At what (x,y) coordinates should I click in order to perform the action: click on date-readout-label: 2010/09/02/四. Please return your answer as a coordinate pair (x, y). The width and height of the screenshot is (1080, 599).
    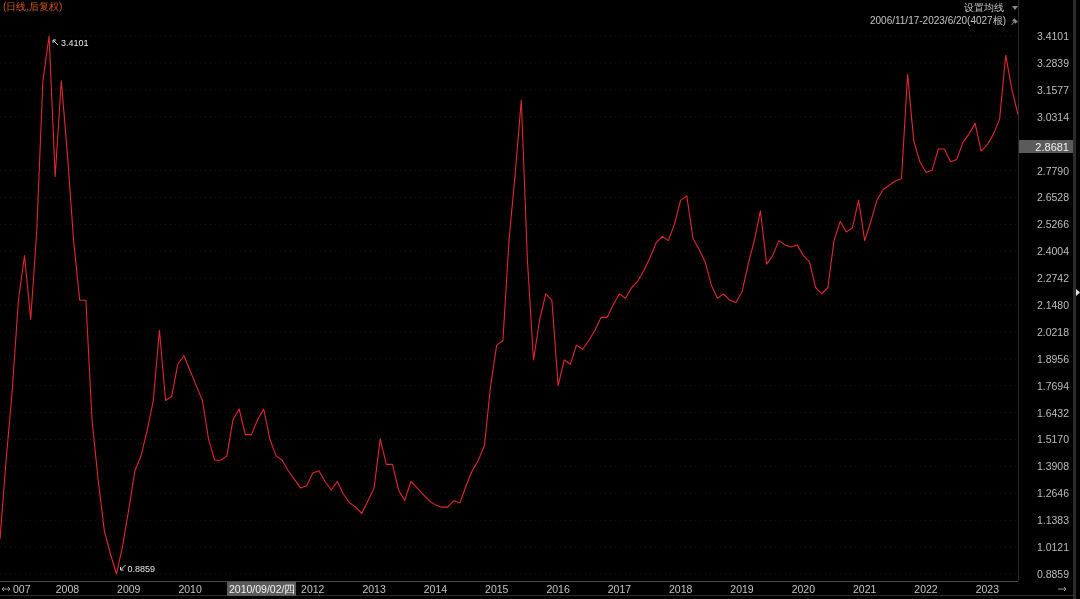
    Looking at the image, I should click on (261, 589).